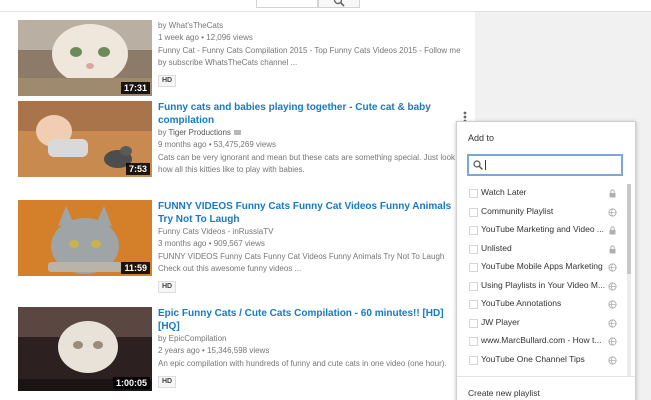 This screenshot has width=651, height=400. I want to click on playlist-item: YouTube Annotations, so click(541, 304).